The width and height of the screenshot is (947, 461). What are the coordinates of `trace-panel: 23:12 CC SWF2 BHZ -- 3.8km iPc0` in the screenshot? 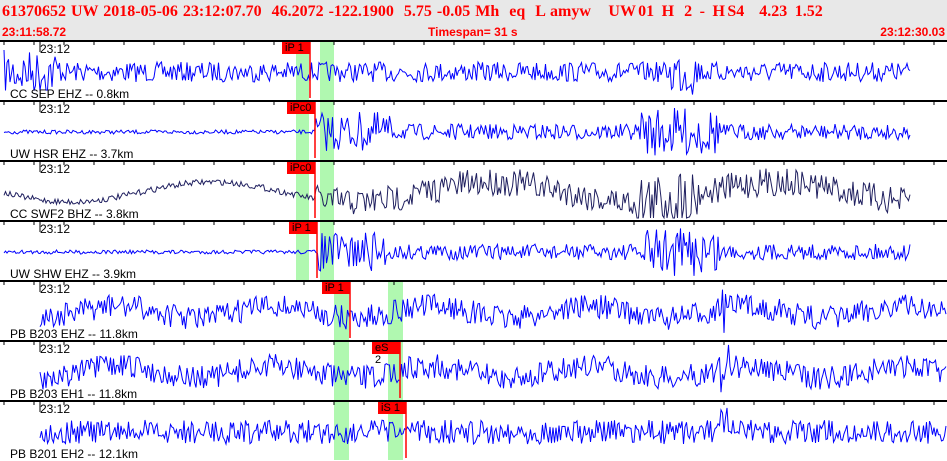 It's located at (473, 190).